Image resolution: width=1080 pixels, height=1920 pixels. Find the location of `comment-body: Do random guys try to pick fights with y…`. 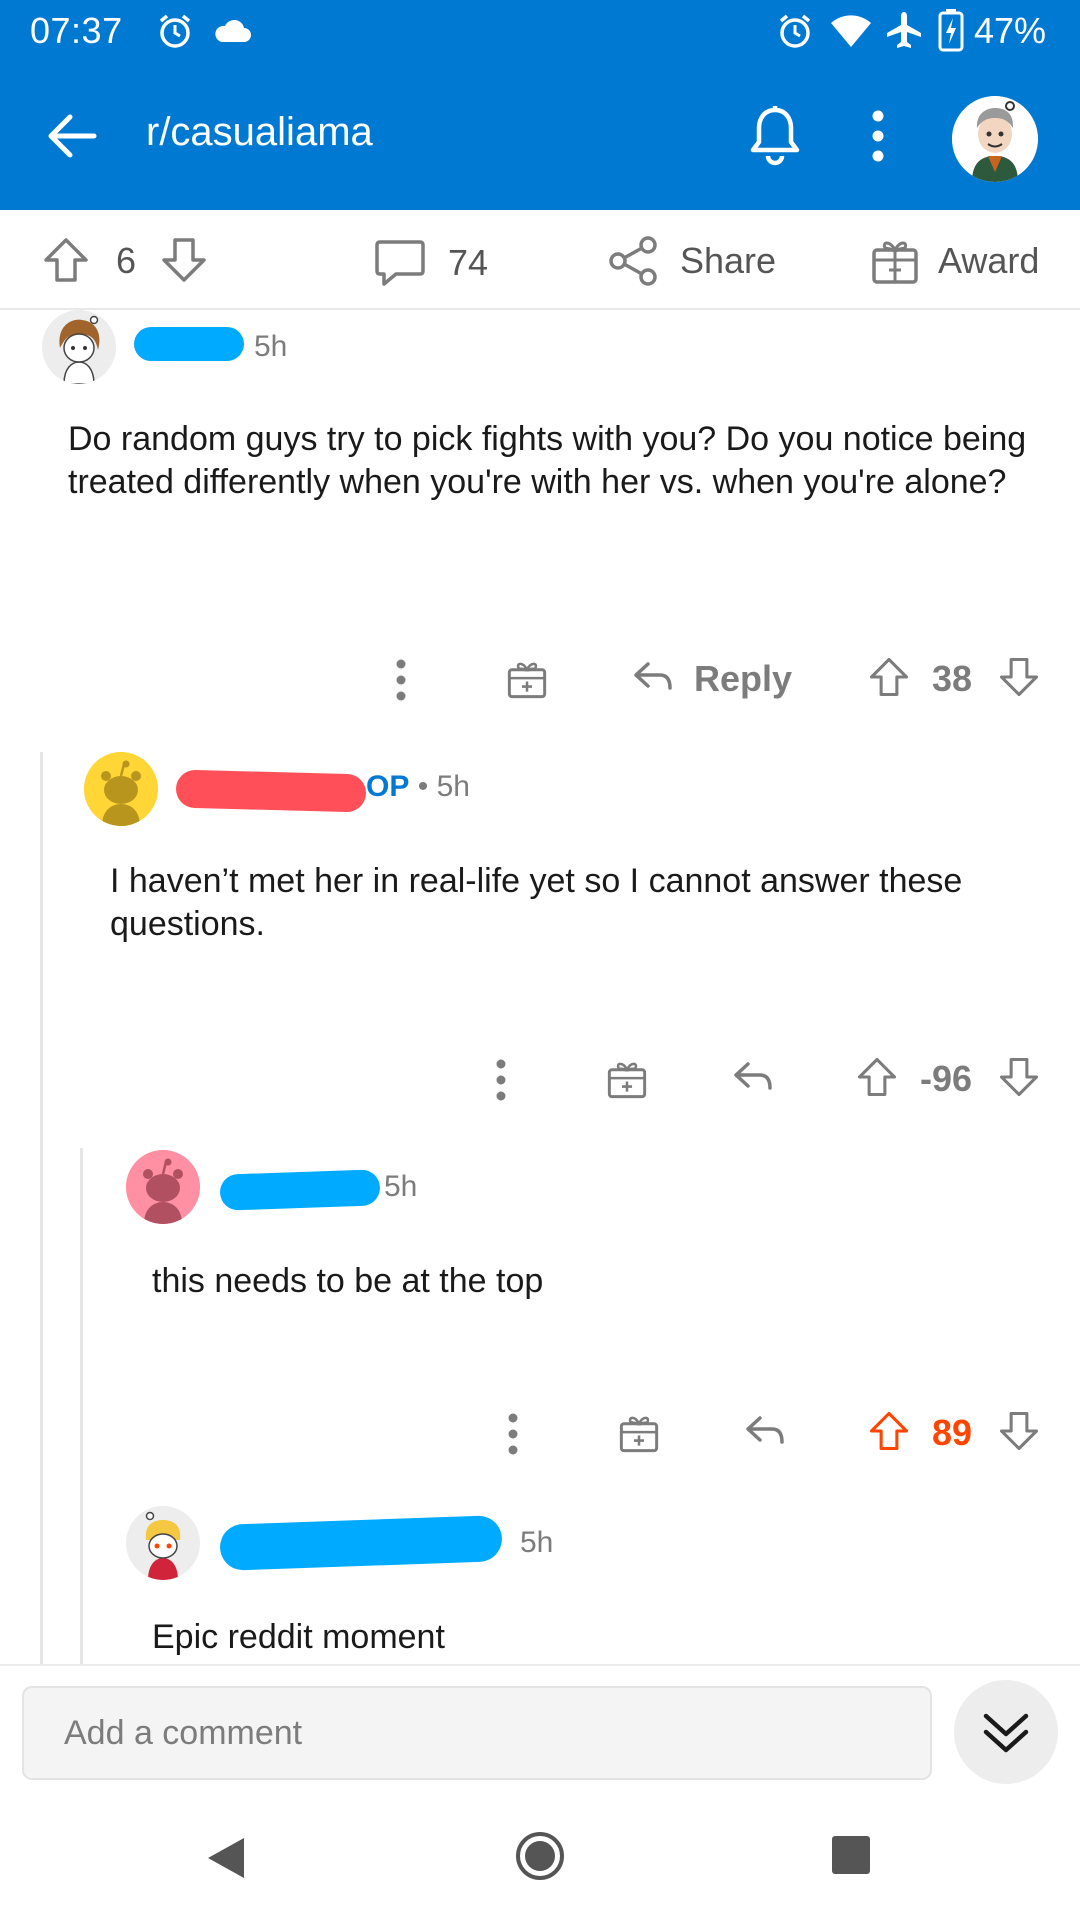

comment-body: Do random guys try to pick fights with y… is located at coordinates (547, 460).